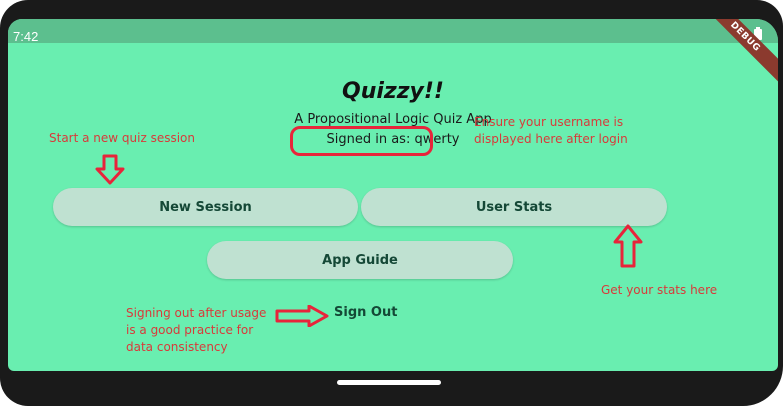 This screenshot has width=783, height=406. What do you see at coordinates (205, 207) in the screenshot?
I see `new-session-button: New Session` at bounding box center [205, 207].